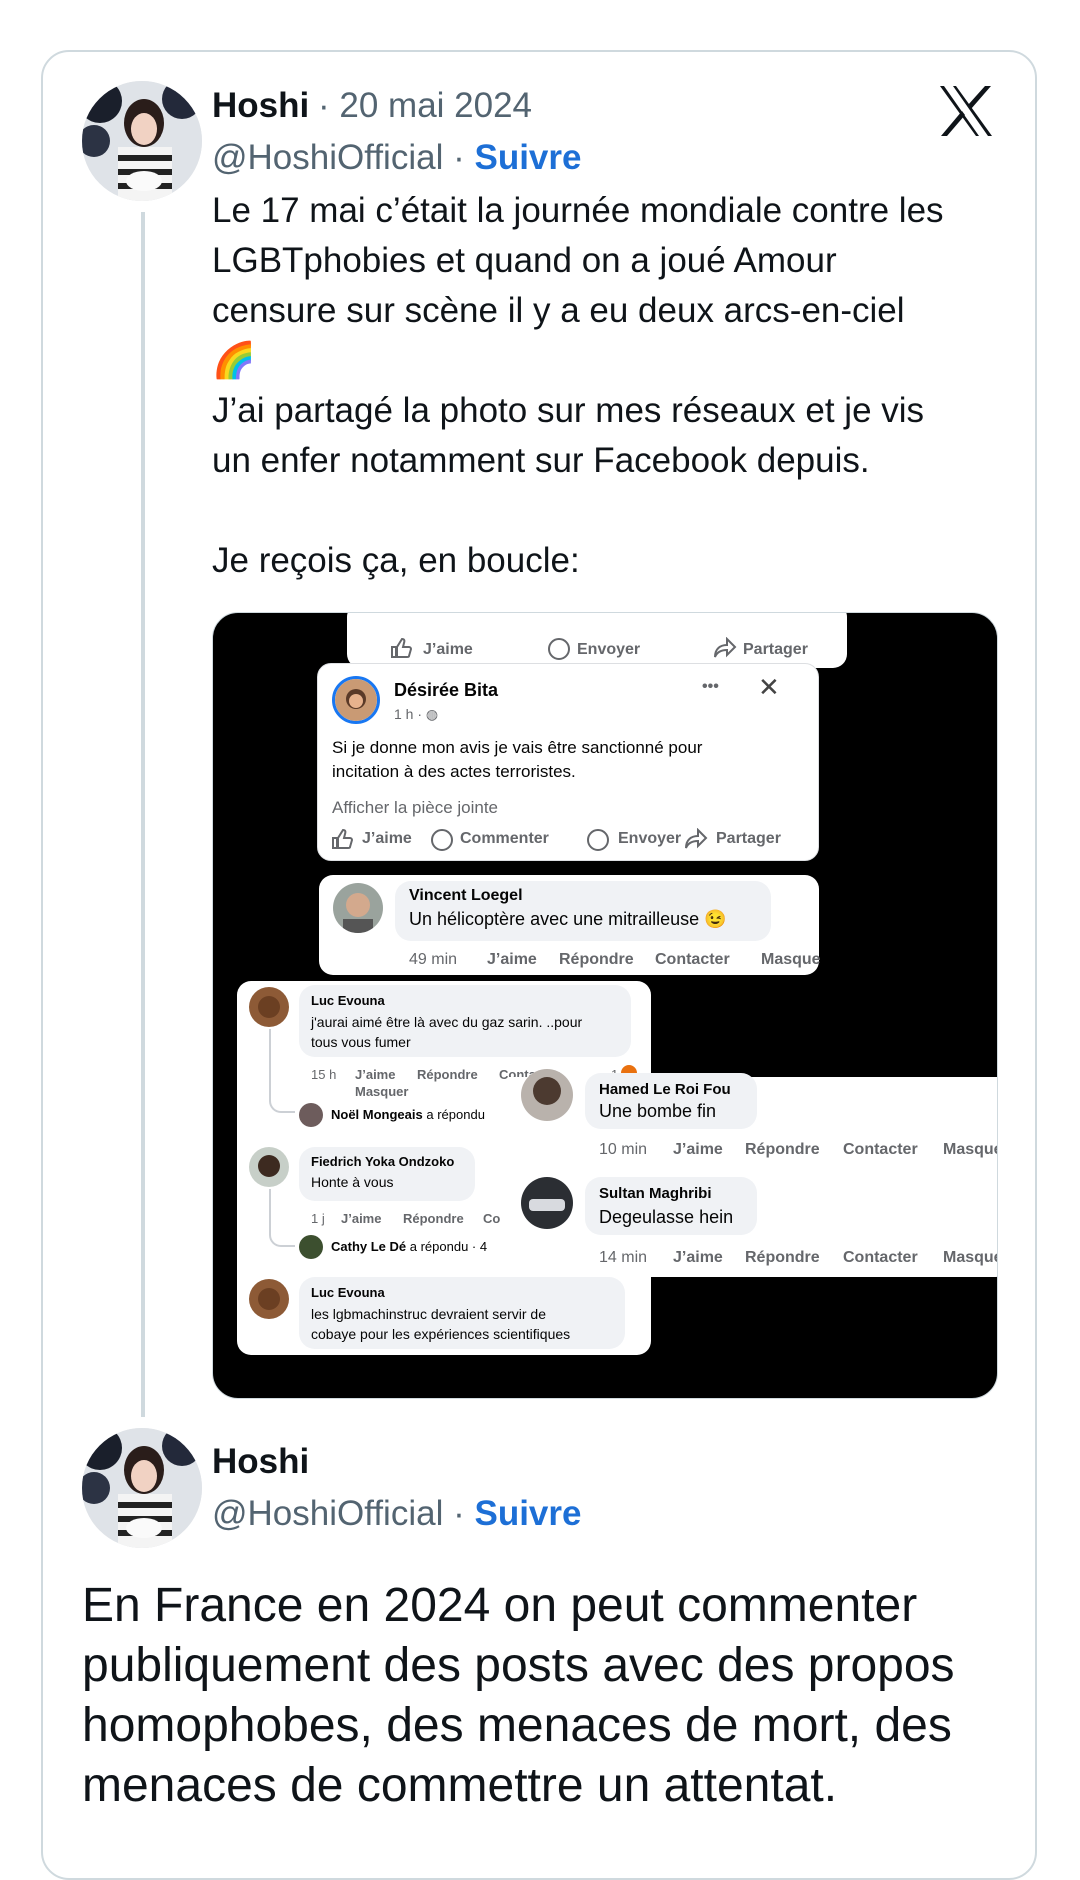 This screenshot has height=1880, width=1080. What do you see at coordinates (352, 1182) in the screenshot?
I see `comment-text: Honte à vous` at bounding box center [352, 1182].